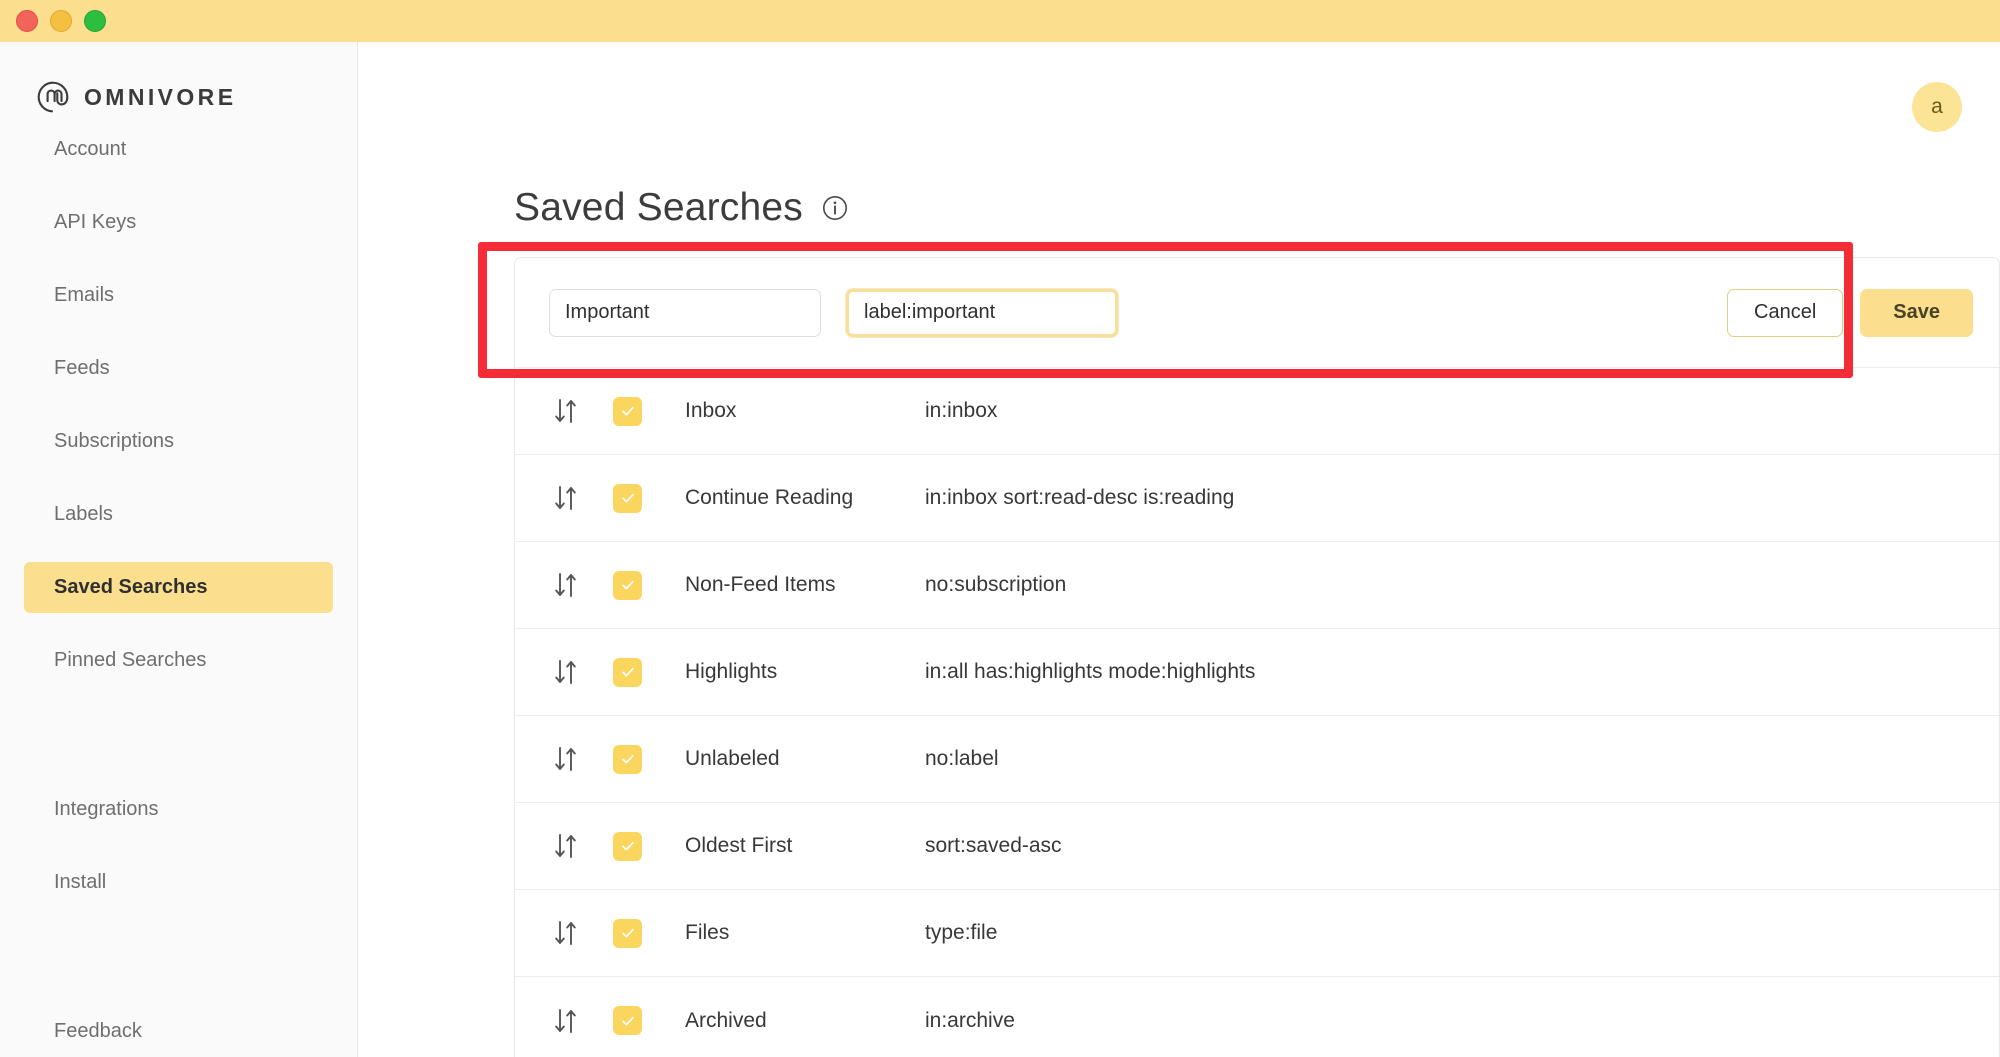 Image resolution: width=2000 pixels, height=1057 pixels. What do you see at coordinates (982, 312) in the screenshot?
I see `search-query-input` at bounding box center [982, 312].